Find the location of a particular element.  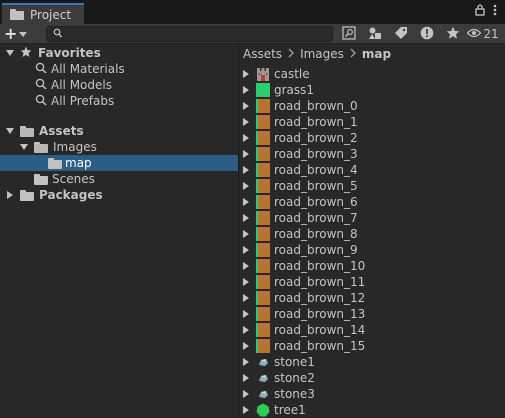

warning-icon is located at coordinates (427, 34).